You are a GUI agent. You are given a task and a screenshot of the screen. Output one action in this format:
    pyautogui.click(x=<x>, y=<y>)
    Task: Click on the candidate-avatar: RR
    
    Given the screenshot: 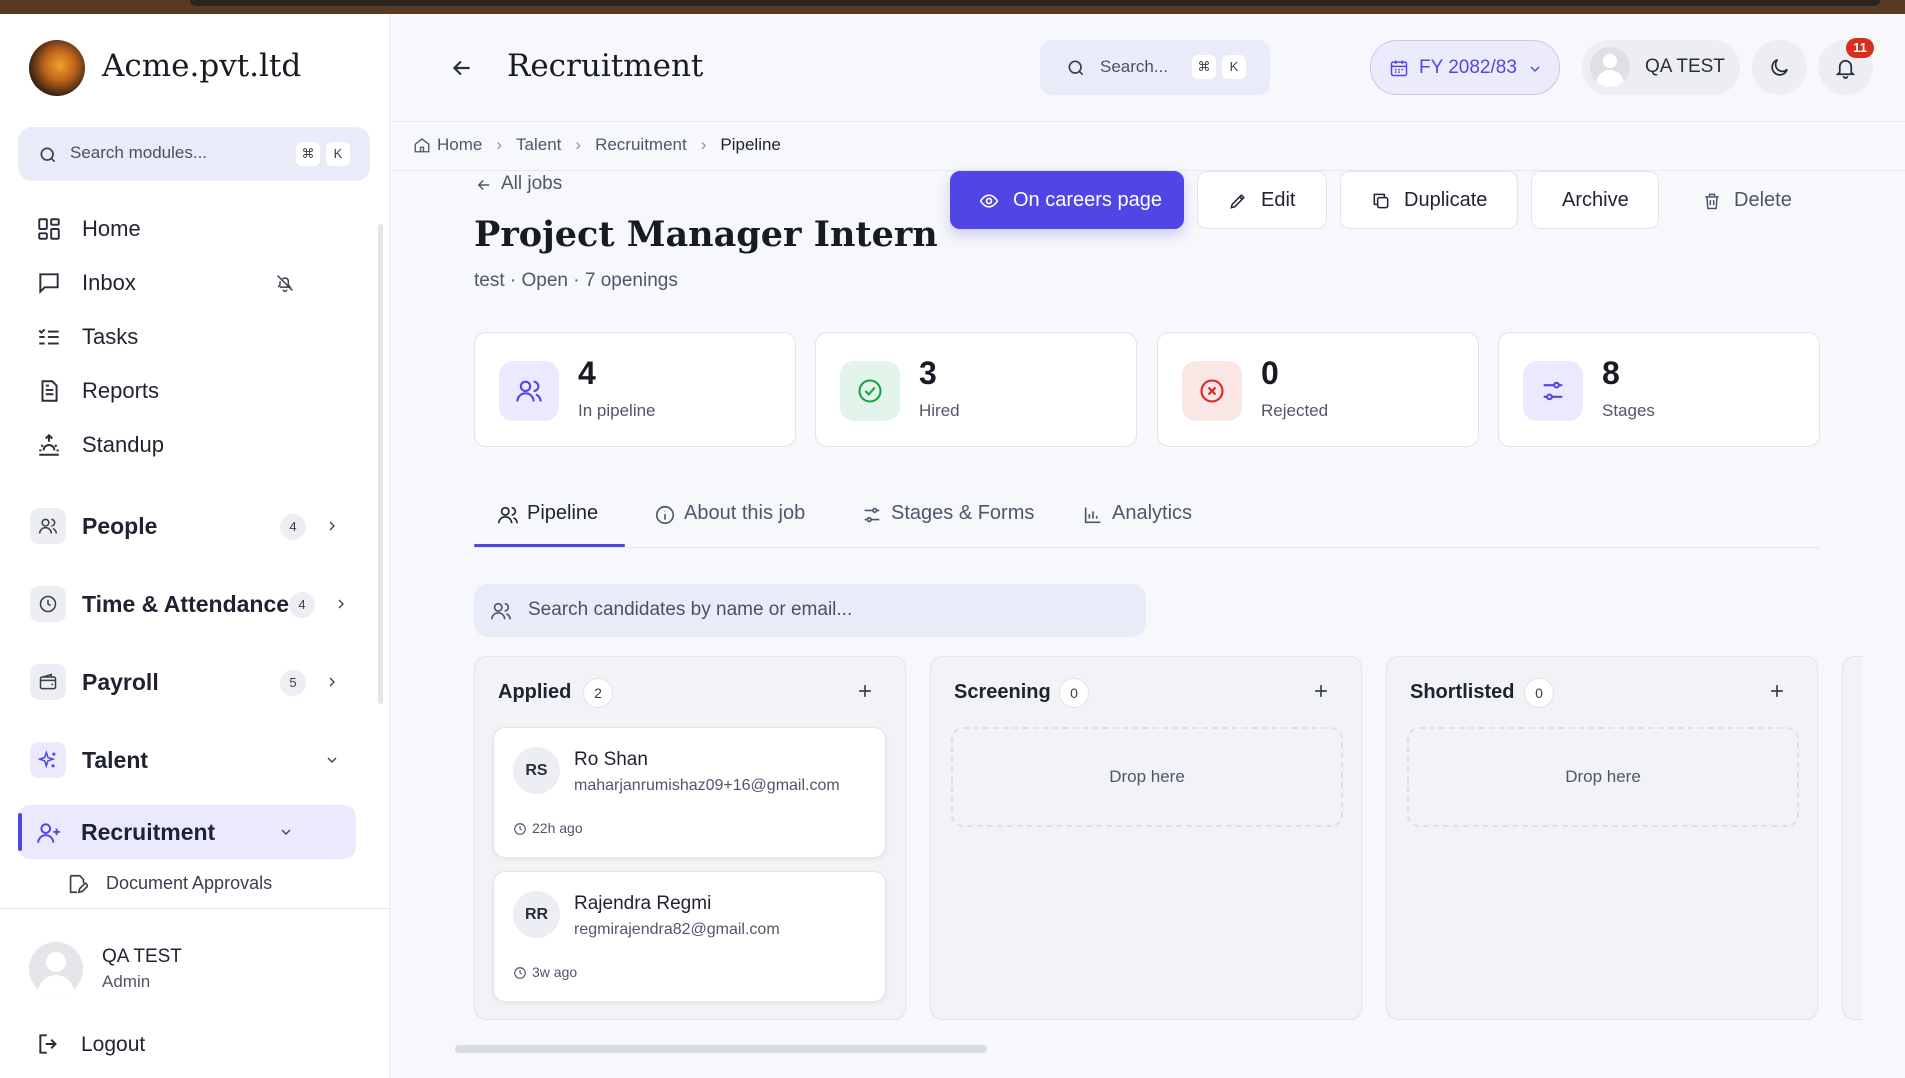 What is the action you would take?
    pyautogui.click(x=536, y=914)
    